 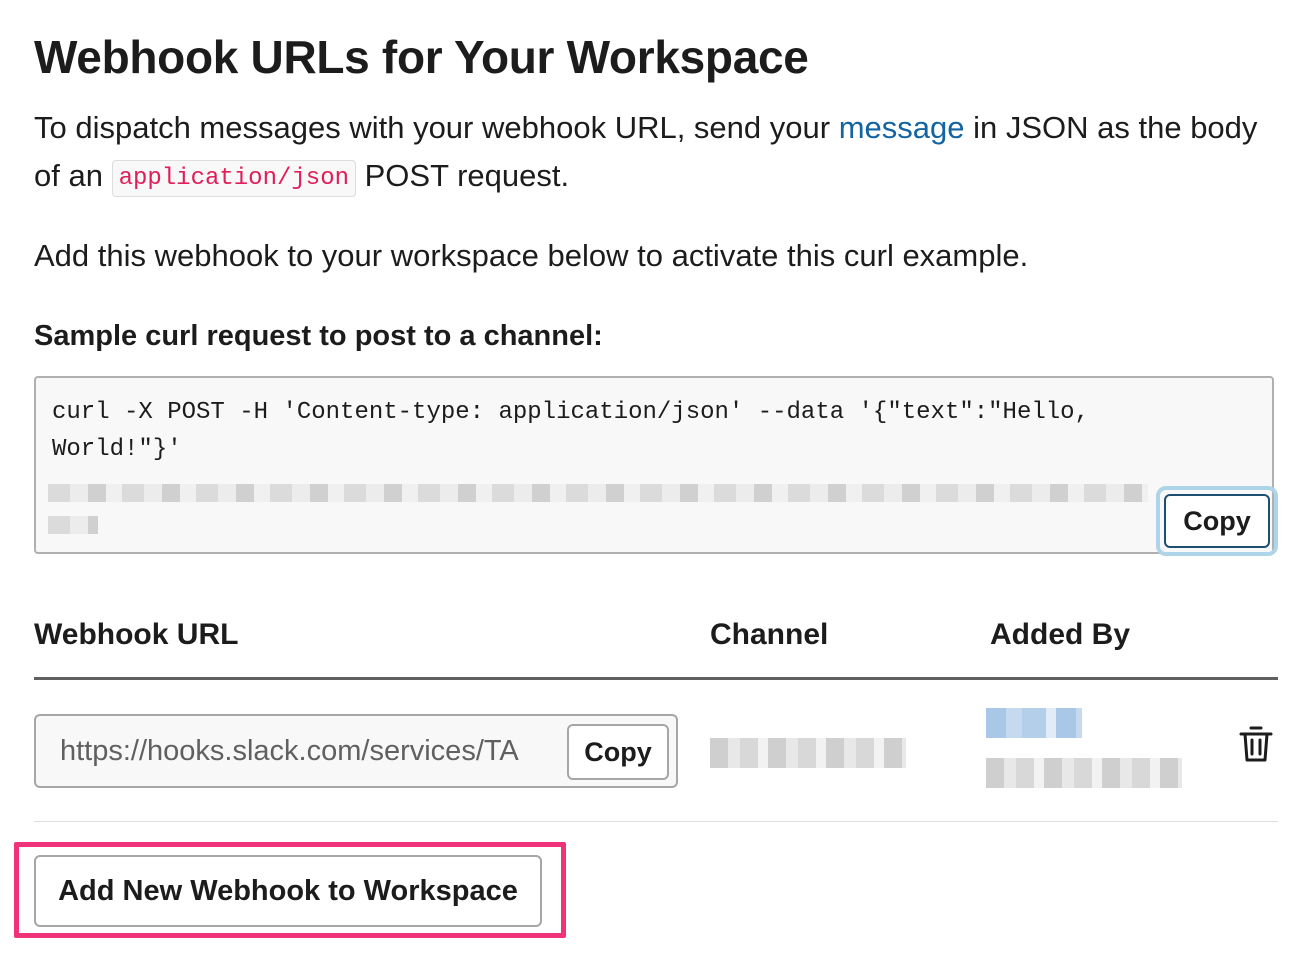 What do you see at coordinates (618, 752) in the screenshot?
I see `copy-webhook-url-button: Copy` at bounding box center [618, 752].